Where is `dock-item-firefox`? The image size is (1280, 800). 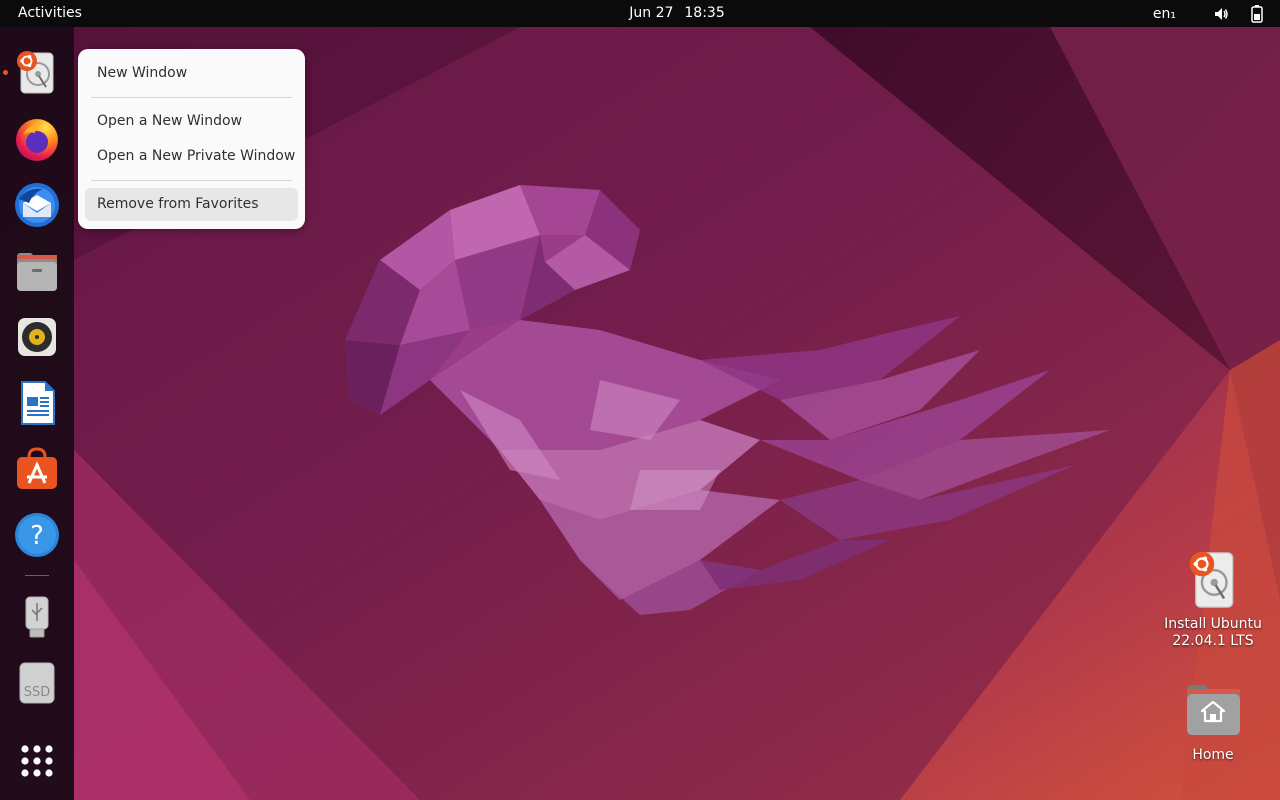
dock-item-firefox is located at coordinates (37, 139).